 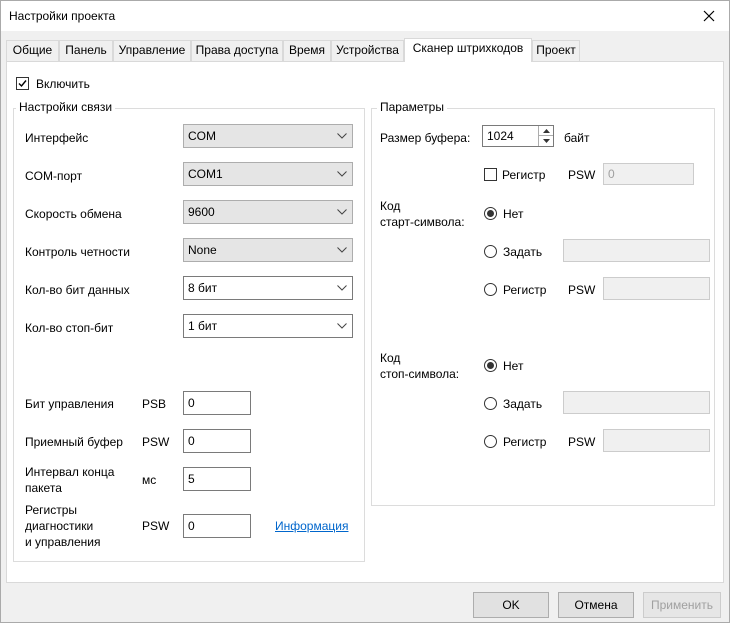 I want to click on spin-down-icon, so click(x=546, y=140).